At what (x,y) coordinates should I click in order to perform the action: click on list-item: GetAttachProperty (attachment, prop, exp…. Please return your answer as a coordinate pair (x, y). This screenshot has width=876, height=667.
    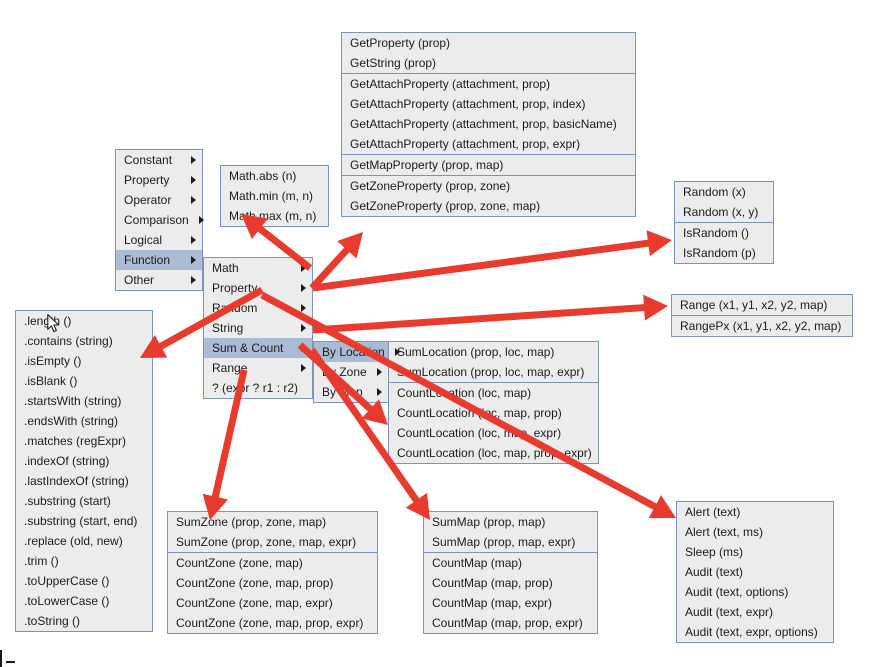
    Looking at the image, I should click on (488, 144).